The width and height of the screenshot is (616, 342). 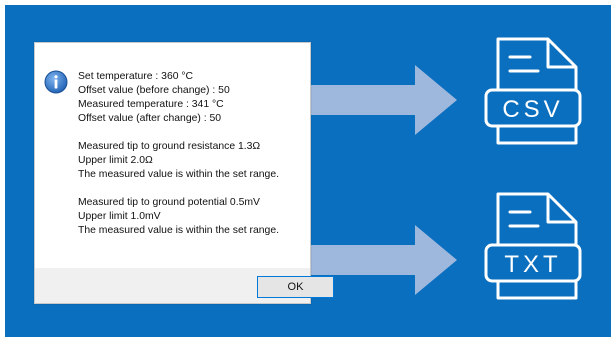 What do you see at coordinates (184, 285) in the screenshot?
I see `dialog-footer: OK` at bounding box center [184, 285].